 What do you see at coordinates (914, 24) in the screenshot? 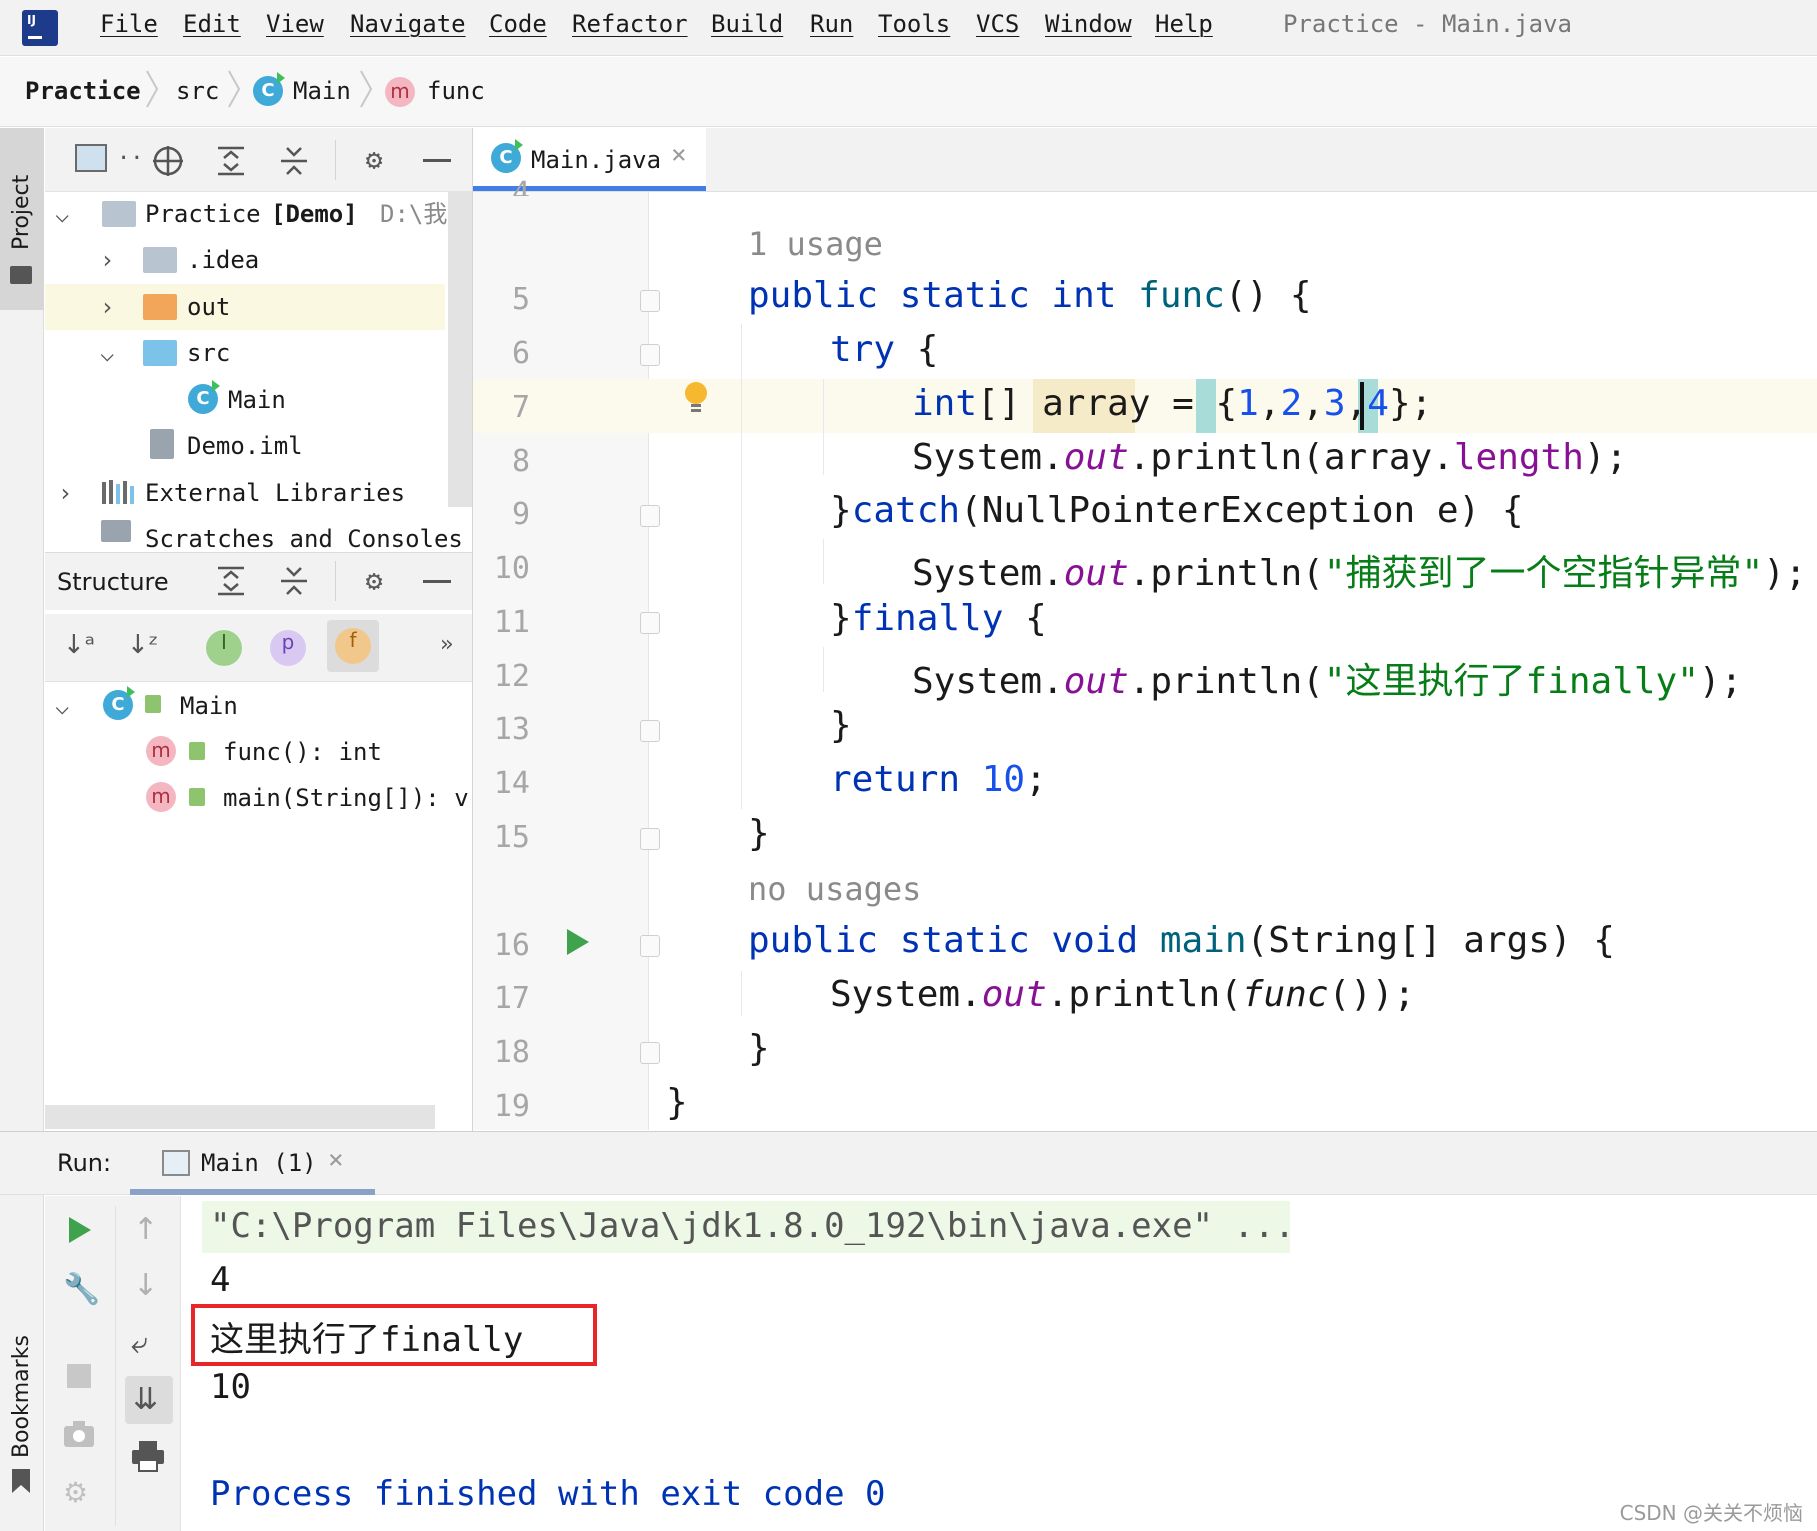
I see `menu-tools: Tools` at bounding box center [914, 24].